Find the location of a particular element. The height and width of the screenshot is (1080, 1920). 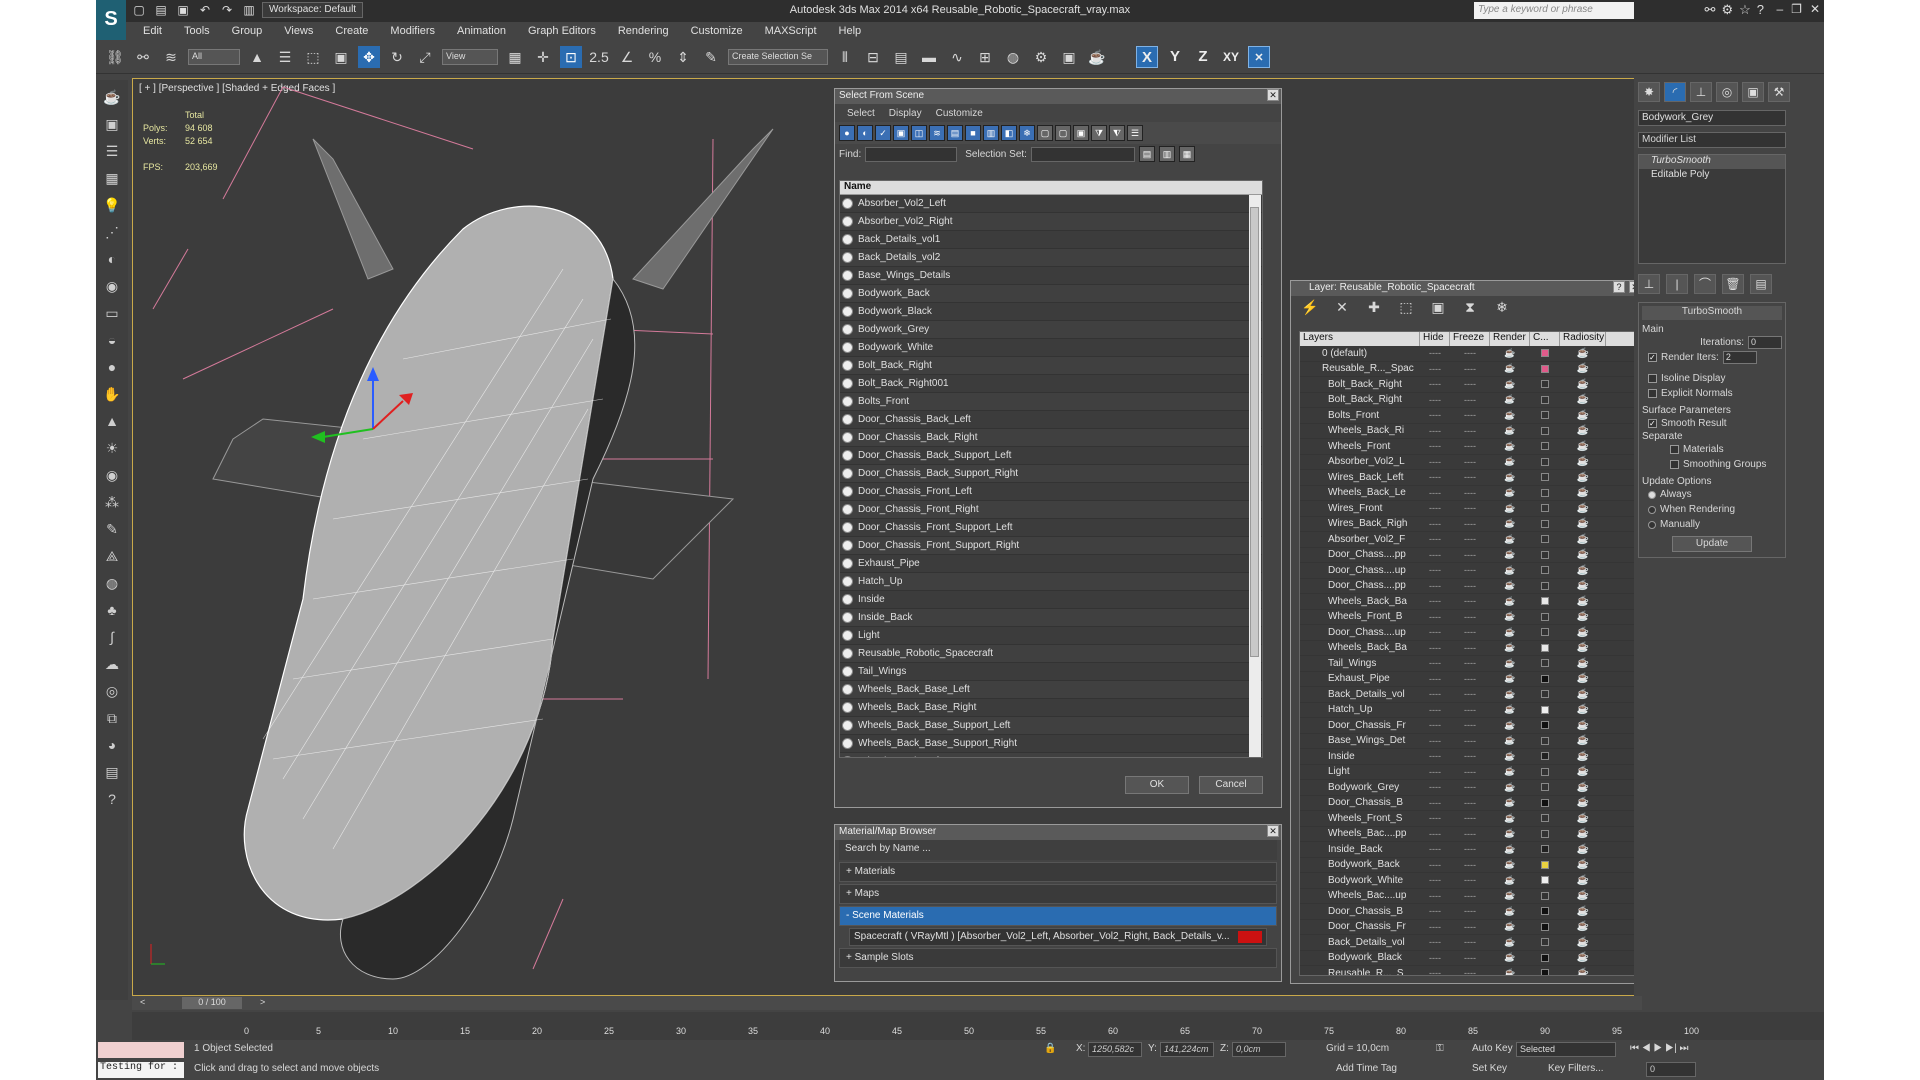

layer-row: Door_Chassis_Fr ---- ---- ☕ ☕ is located at coordinates (1467, 726).